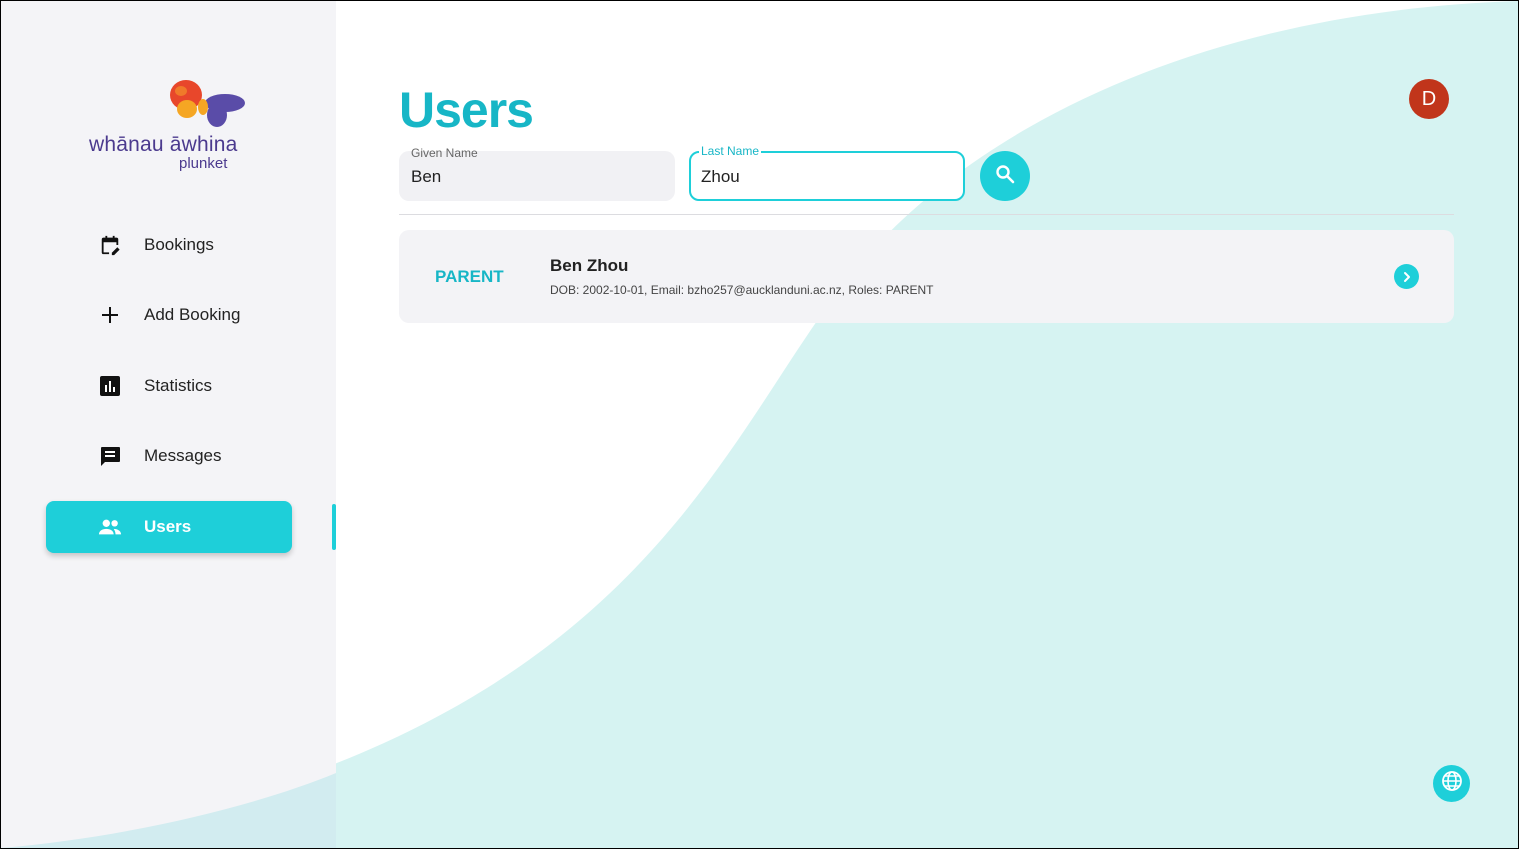 The image size is (1519, 849). I want to click on last-name-field: Last Name, so click(827, 172).